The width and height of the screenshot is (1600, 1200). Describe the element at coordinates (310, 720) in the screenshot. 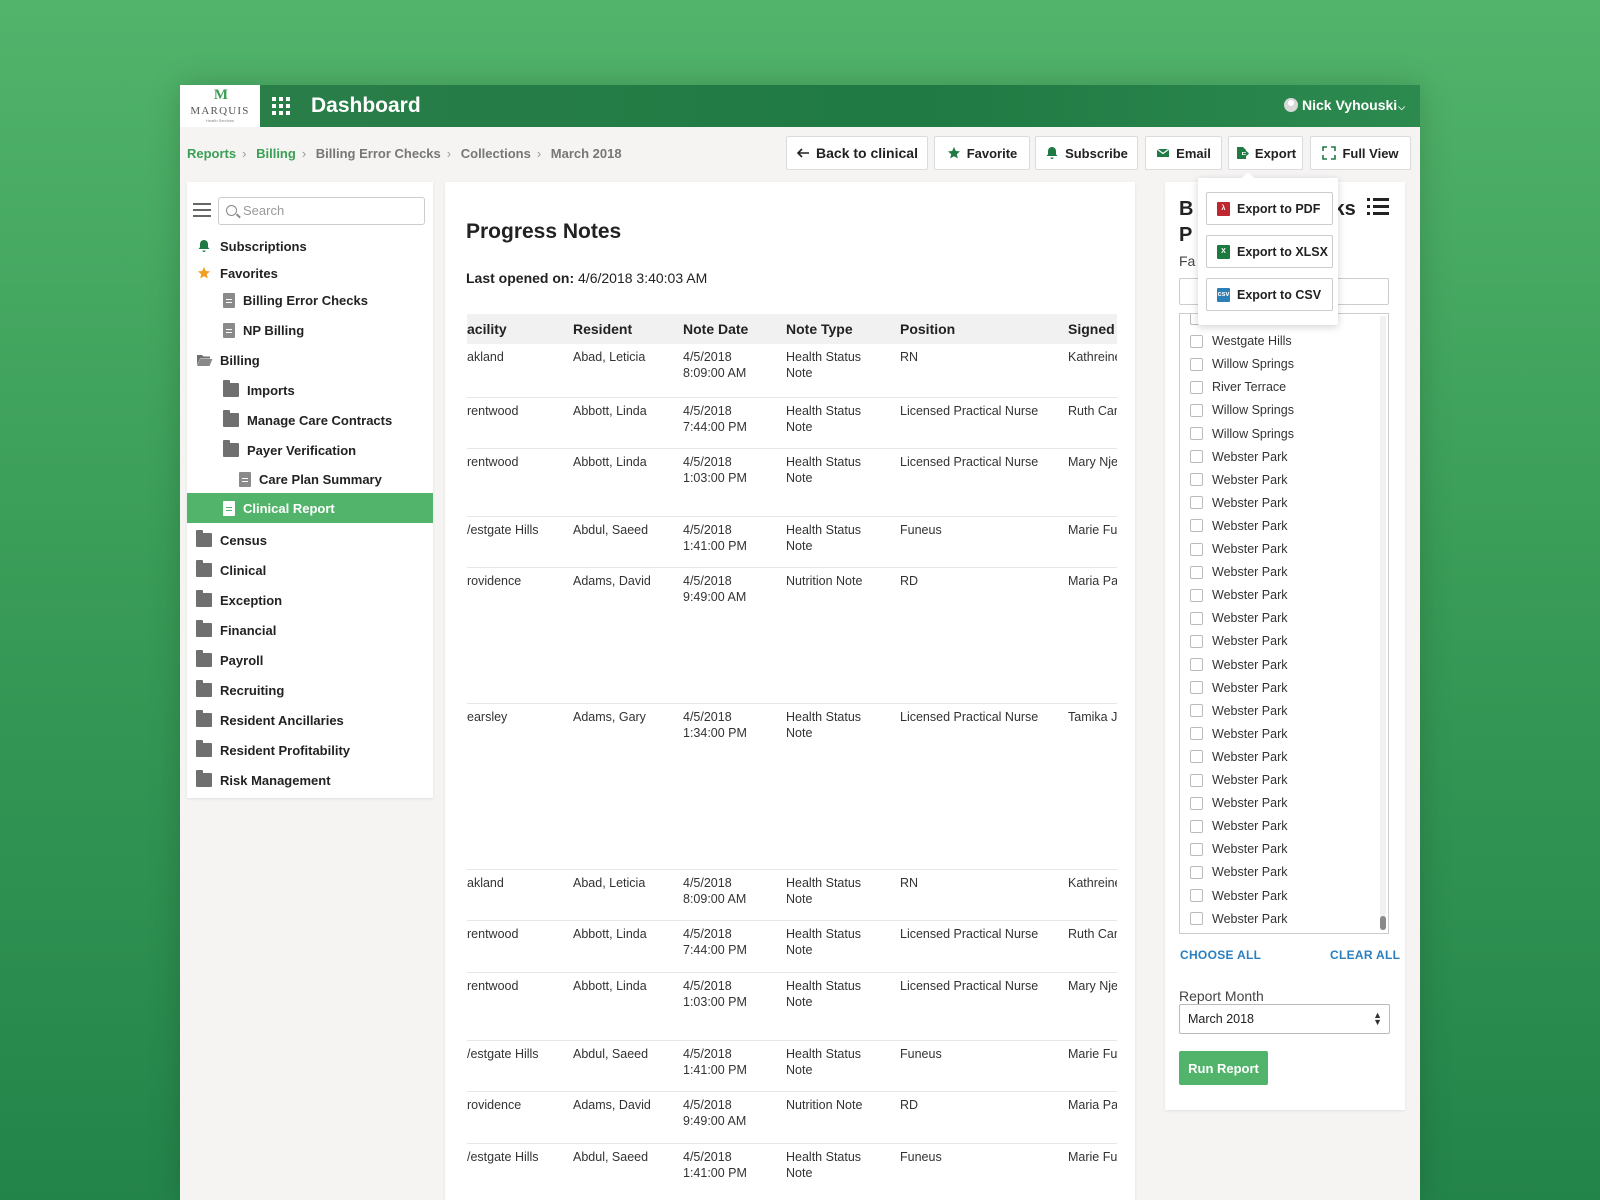

I see `sidebar-item-resident-ancillaries: Resident Ancillaries` at that location.